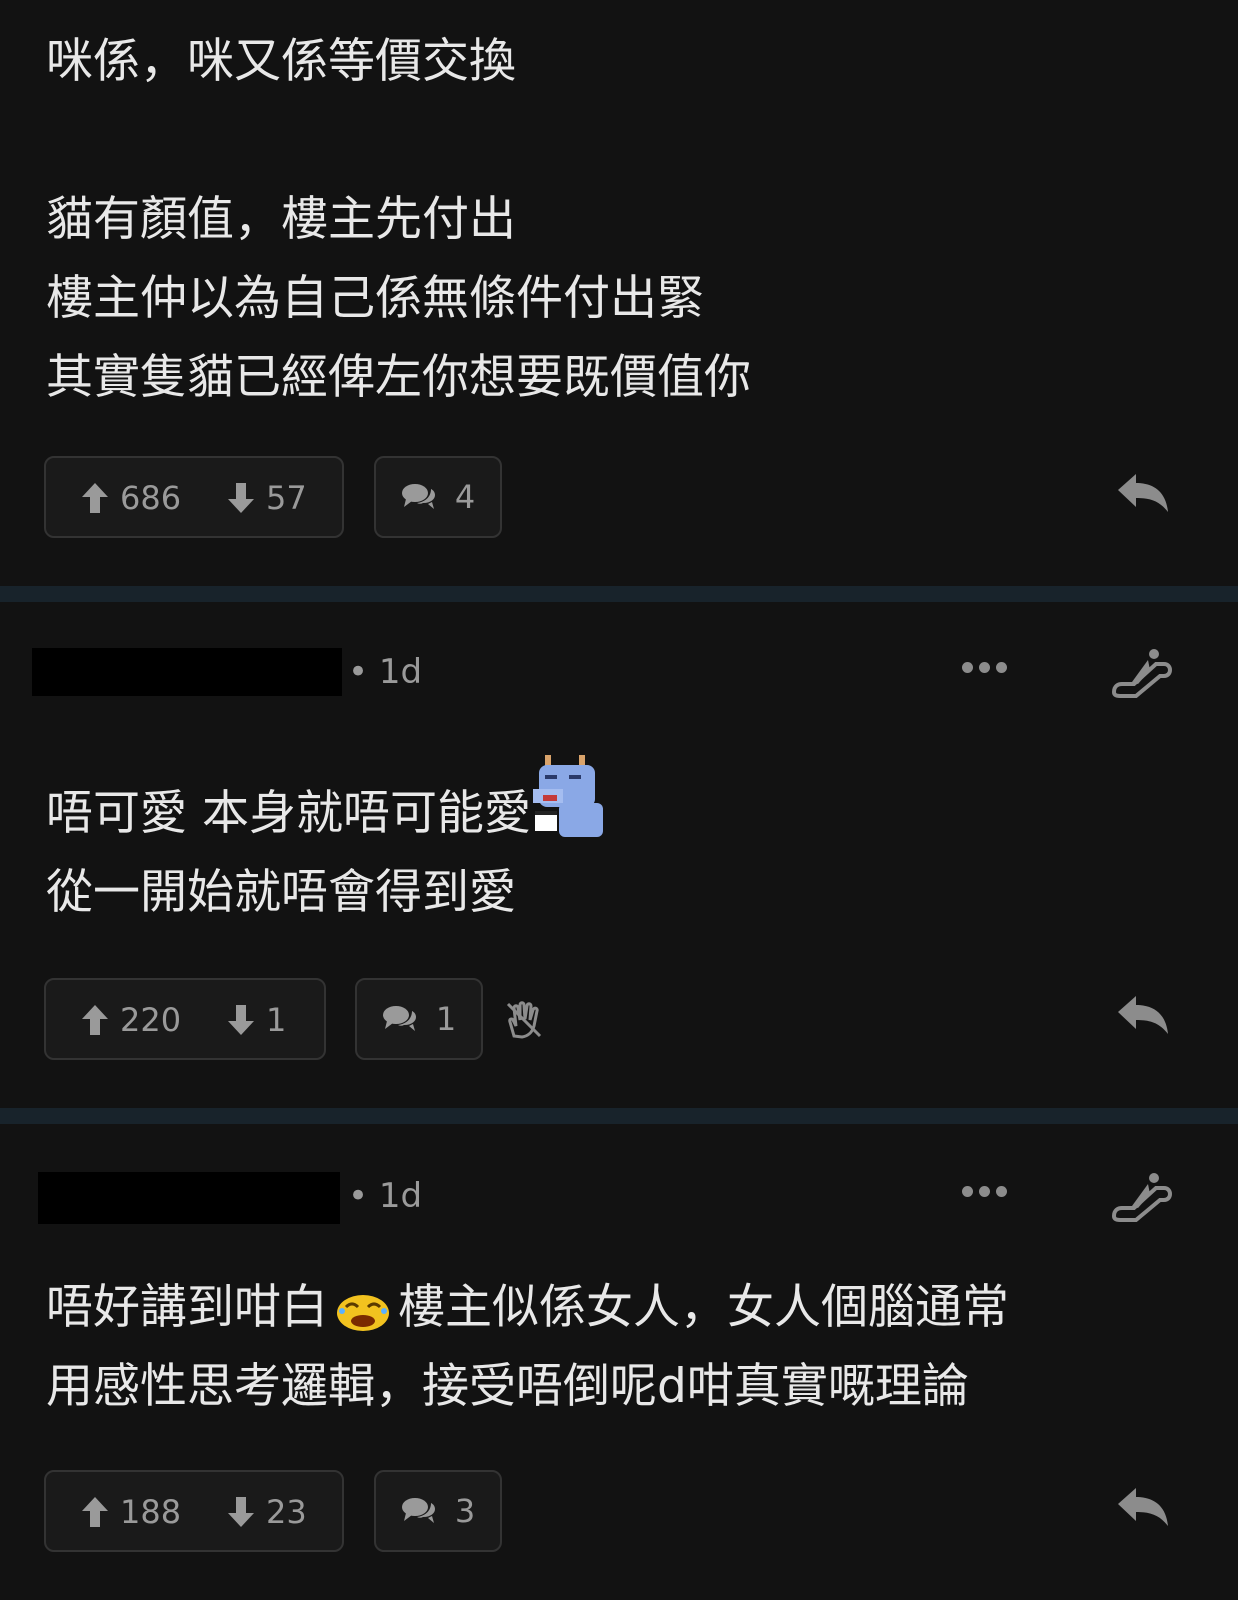  What do you see at coordinates (465, 1511) in the screenshot?
I see `comment-count: 3` at bounding box center [465, 1511].